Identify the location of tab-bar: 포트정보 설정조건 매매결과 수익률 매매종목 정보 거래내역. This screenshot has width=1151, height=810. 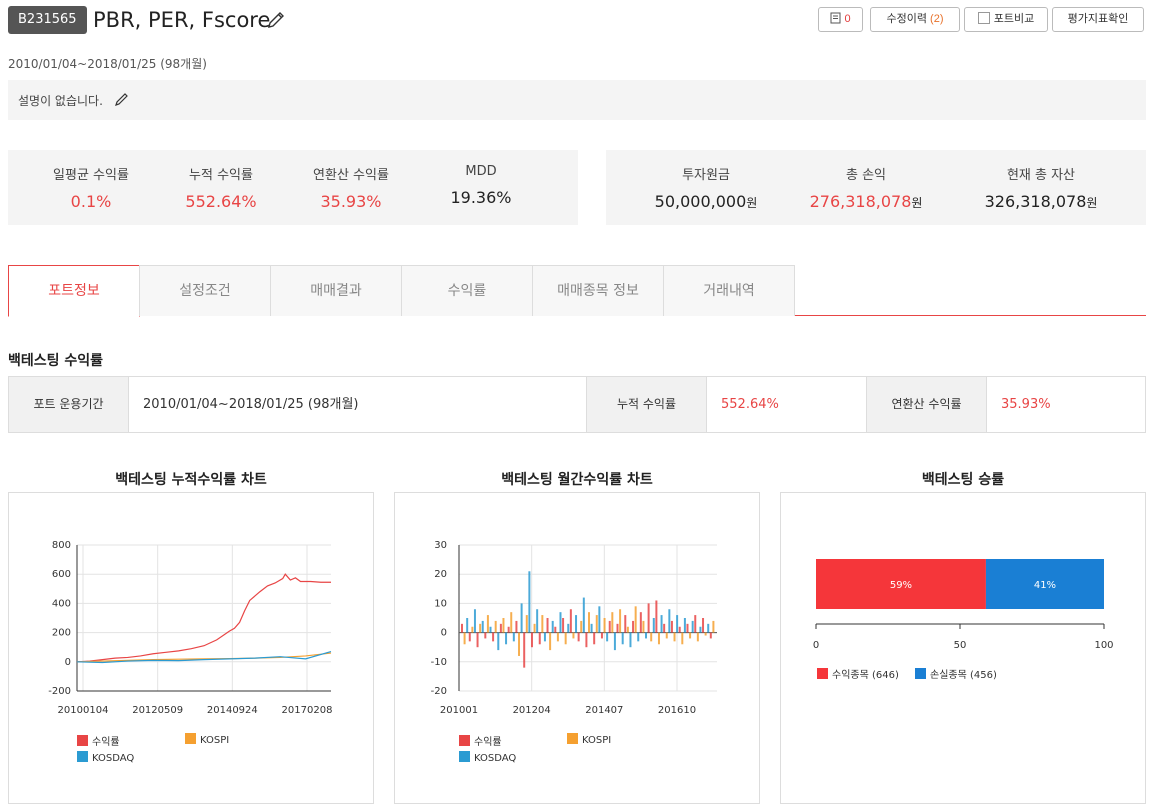
(577, 291).